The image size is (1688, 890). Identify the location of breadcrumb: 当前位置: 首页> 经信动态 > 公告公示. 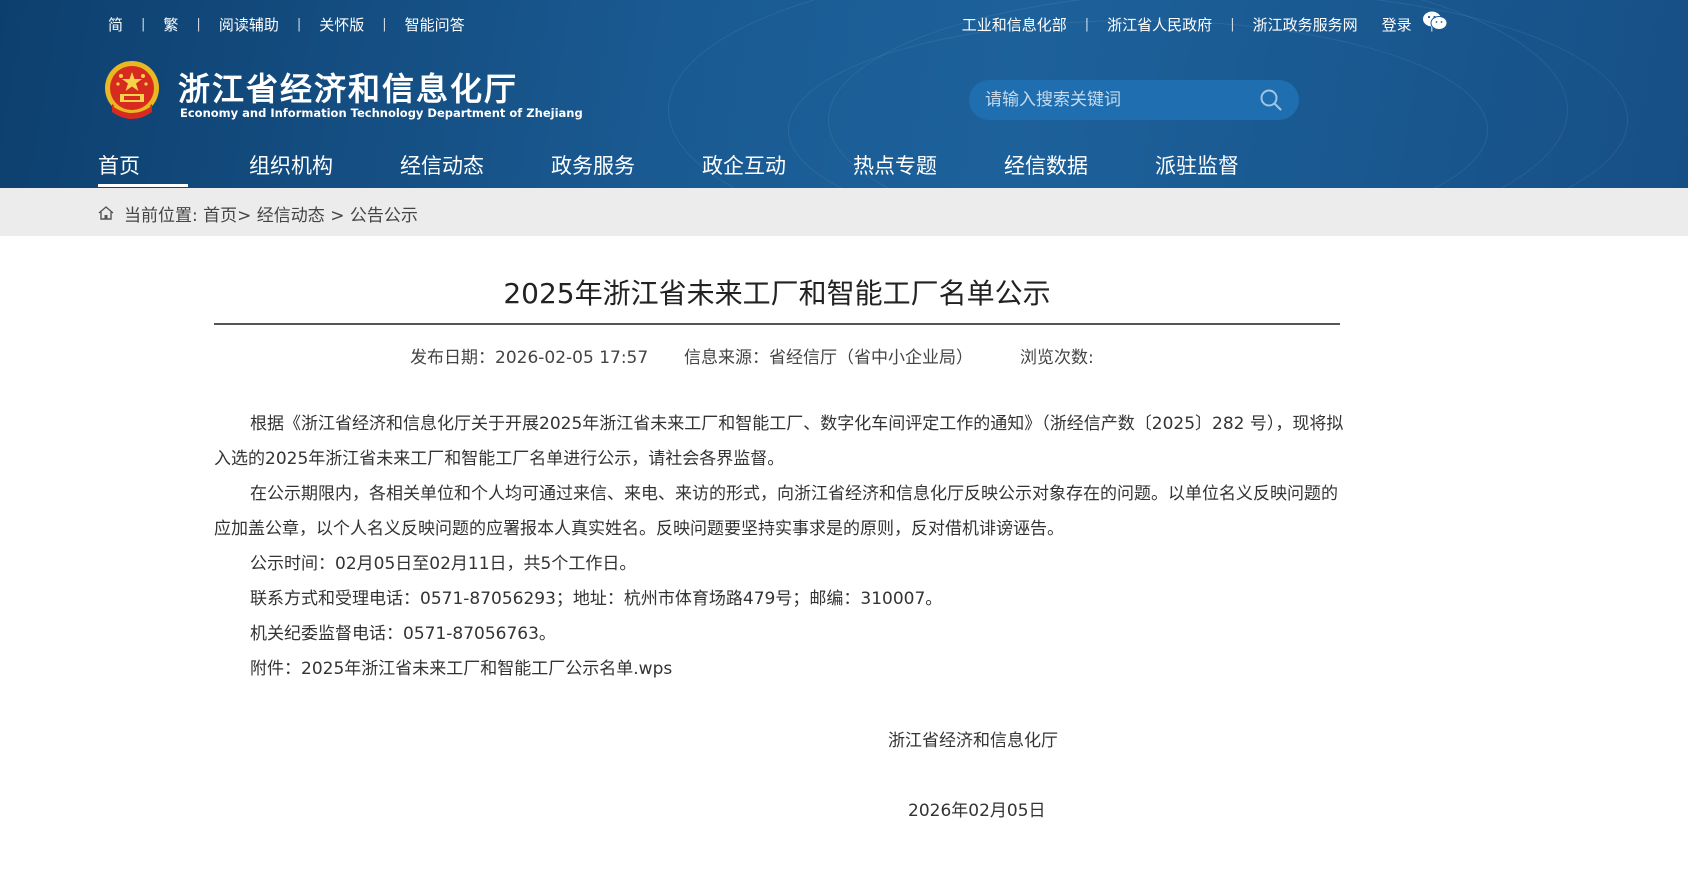
(271, 213).